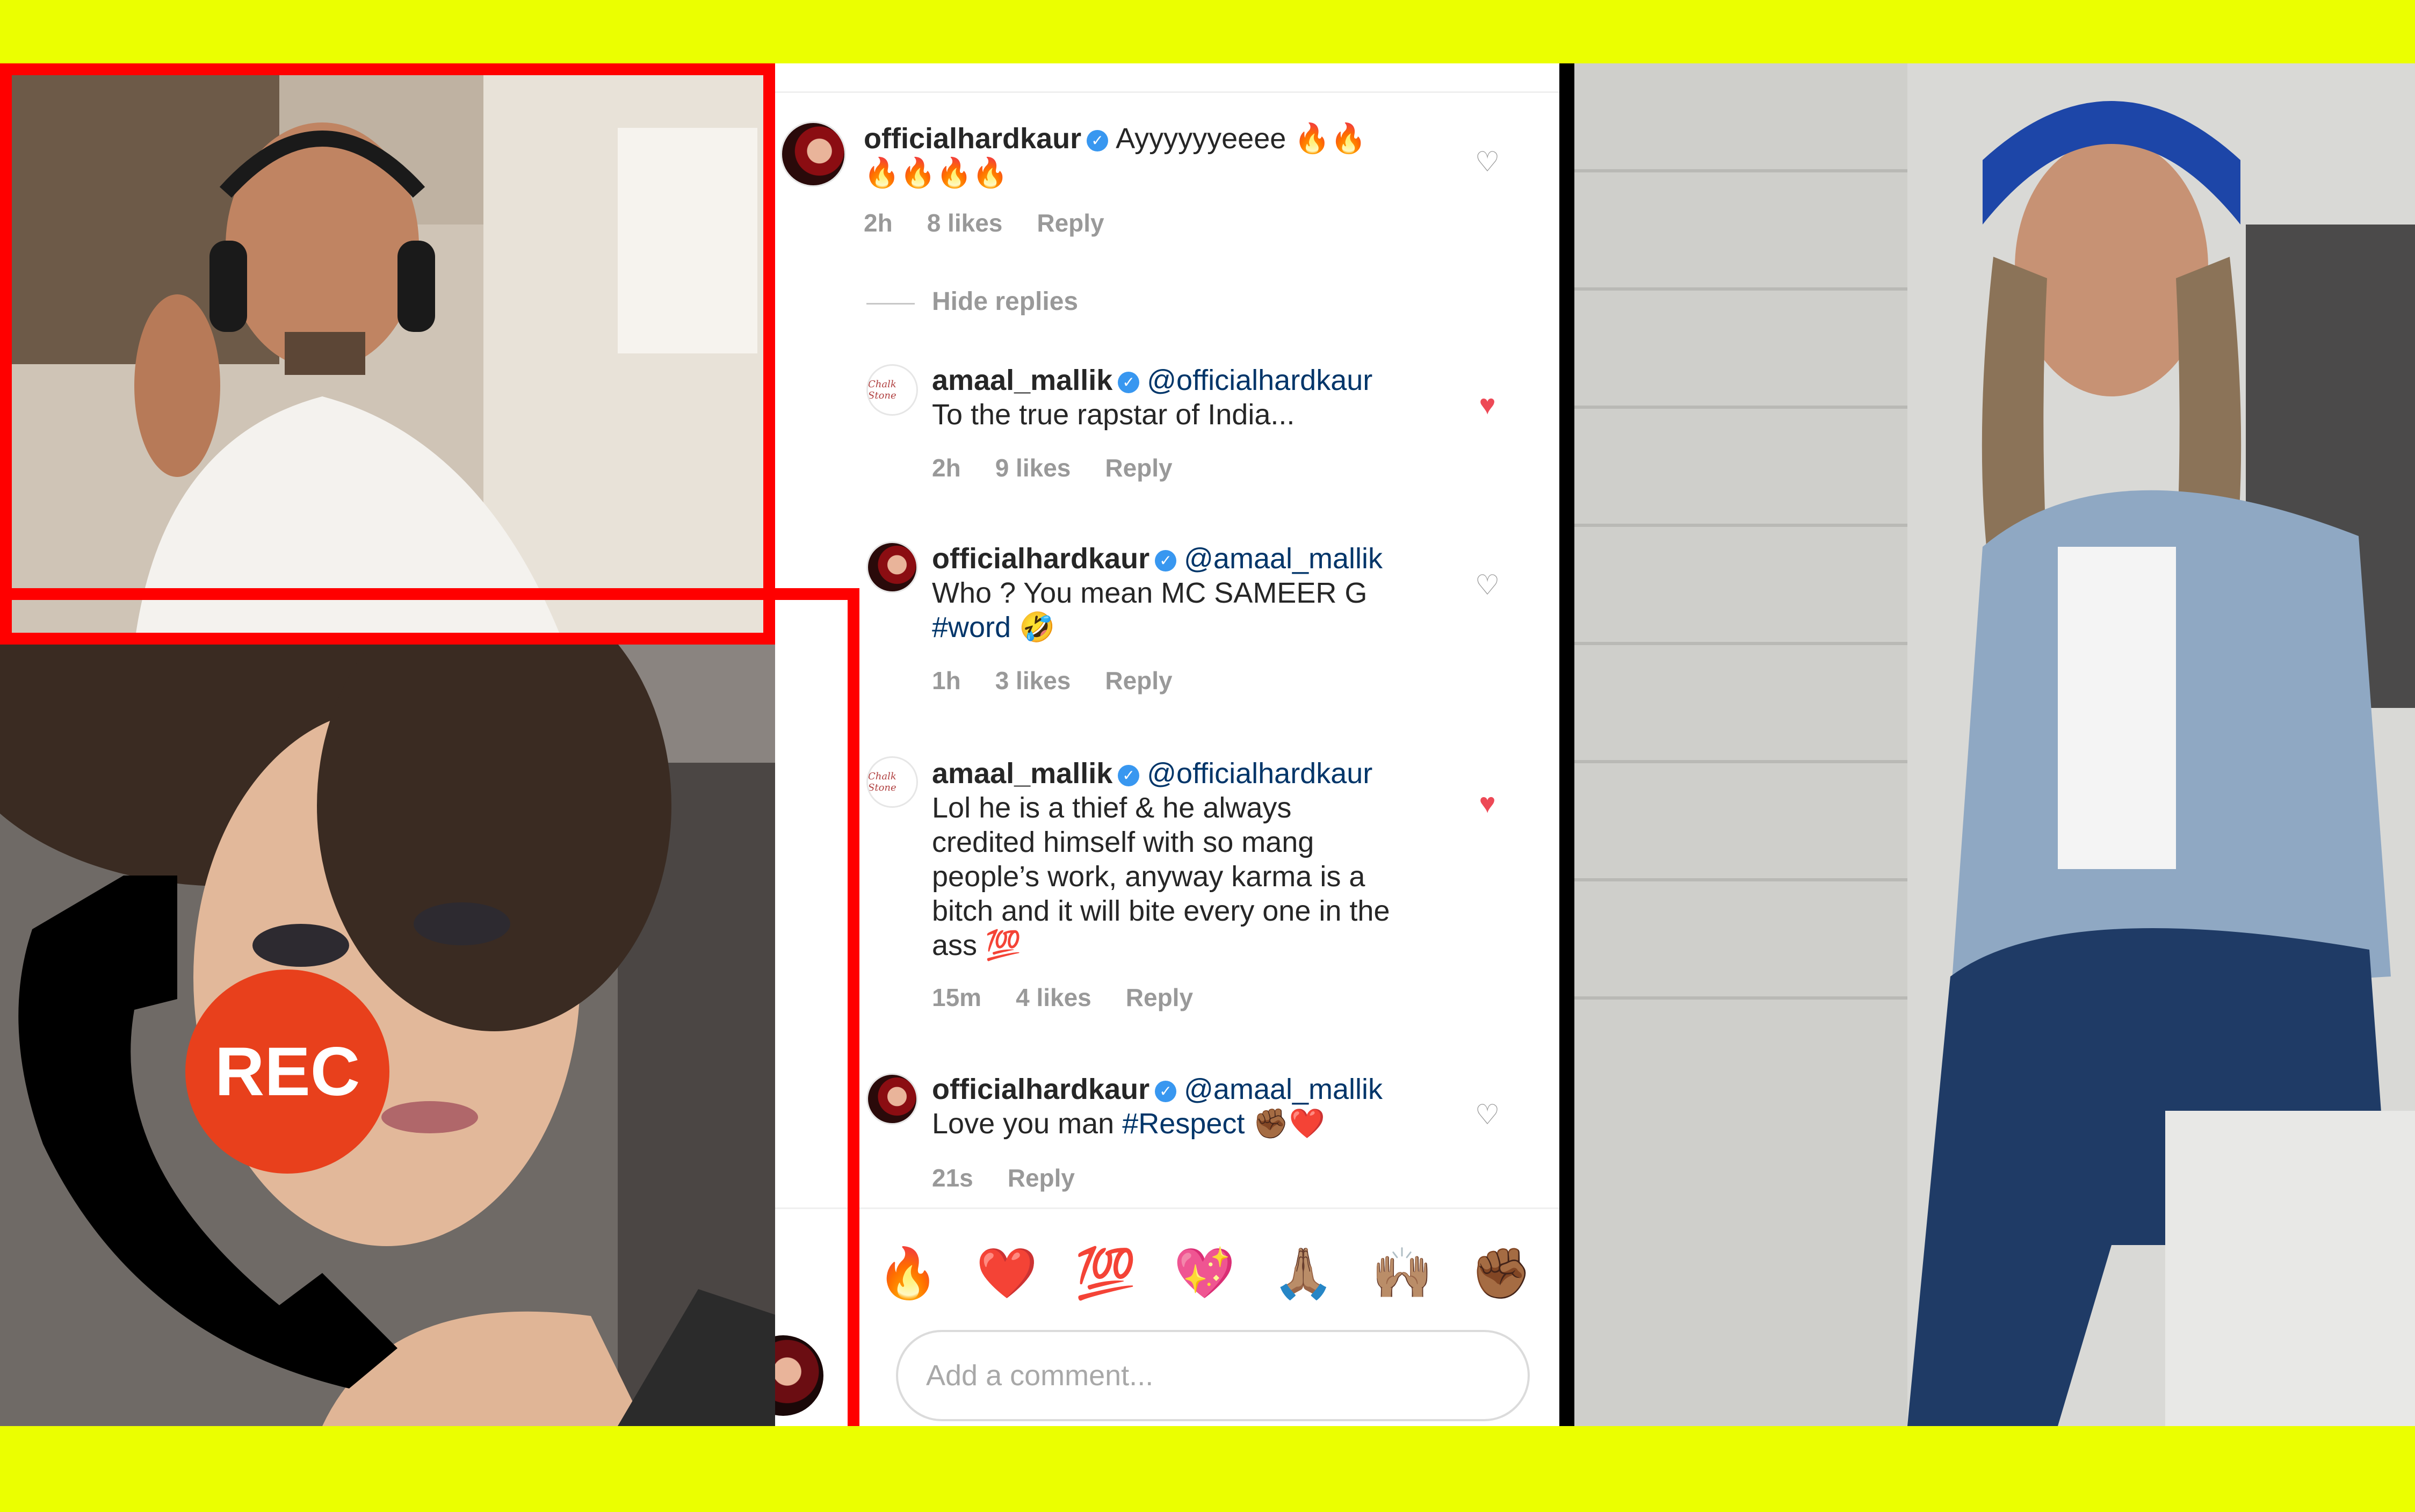  I want to click on top-banner, so click(1207, 31).